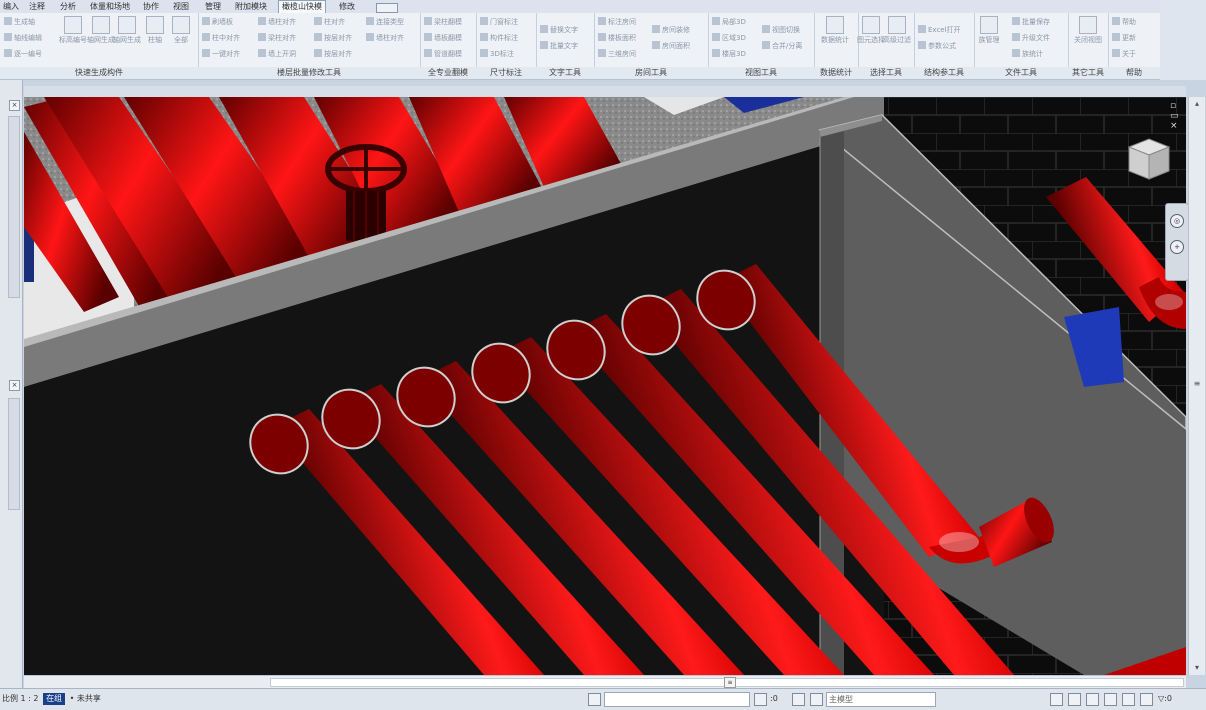 This screenshot has width=1206, height=710. What do you see at coordinates (677, 699) in the screenshot?
I see `workset-field` at bounding box center [677, 699].